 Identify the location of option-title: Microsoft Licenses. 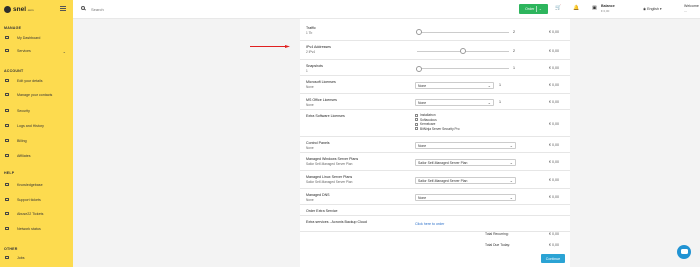
(321, 82).